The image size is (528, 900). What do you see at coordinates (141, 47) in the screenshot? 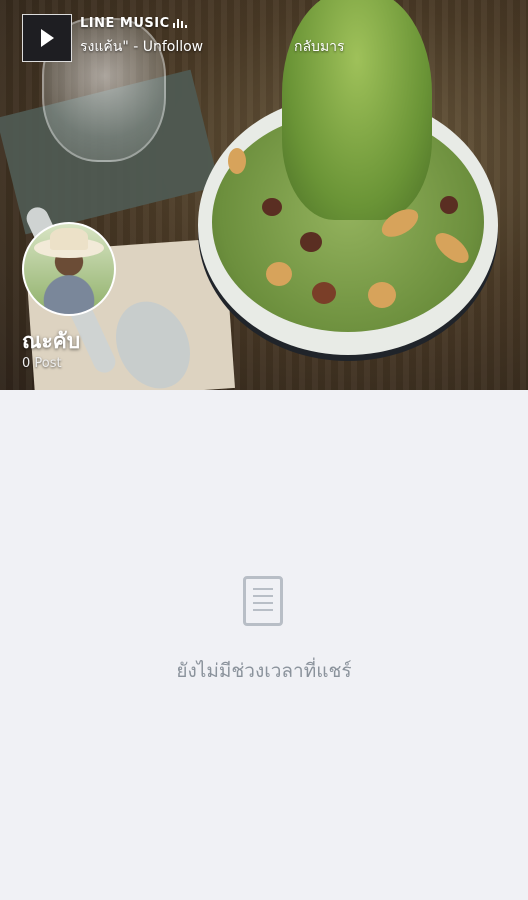
I see `song-title: รงแค้น" - Unfollow` at bounding box center [141, 47].